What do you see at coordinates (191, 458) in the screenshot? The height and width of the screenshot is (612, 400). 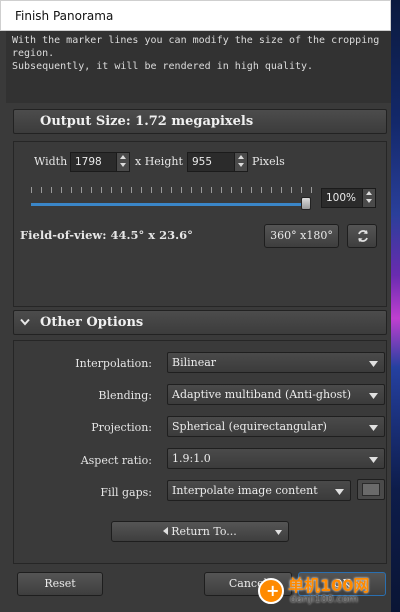 I see `aspect-ratio-value: 1.9:1.0` at bounding box center [191, 458].